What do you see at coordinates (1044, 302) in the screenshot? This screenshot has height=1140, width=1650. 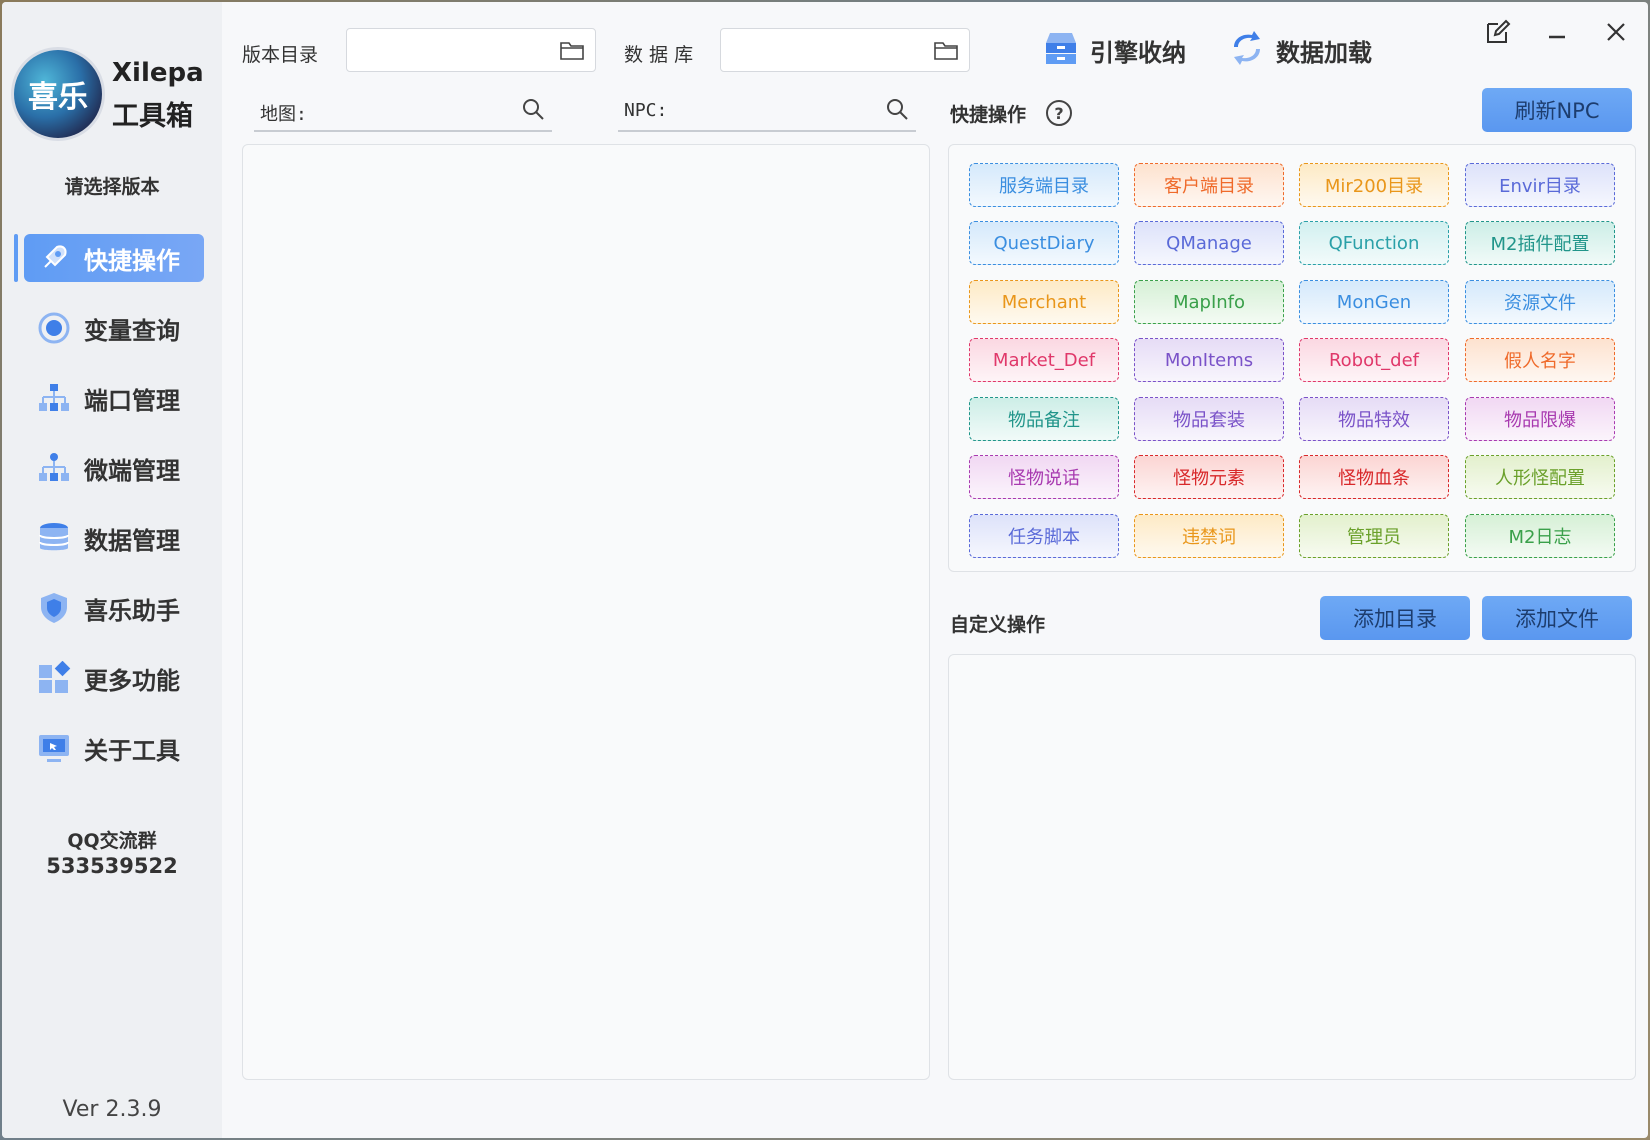 I see `quick-op-button: Merchant` at bounding box center [1044, 302].